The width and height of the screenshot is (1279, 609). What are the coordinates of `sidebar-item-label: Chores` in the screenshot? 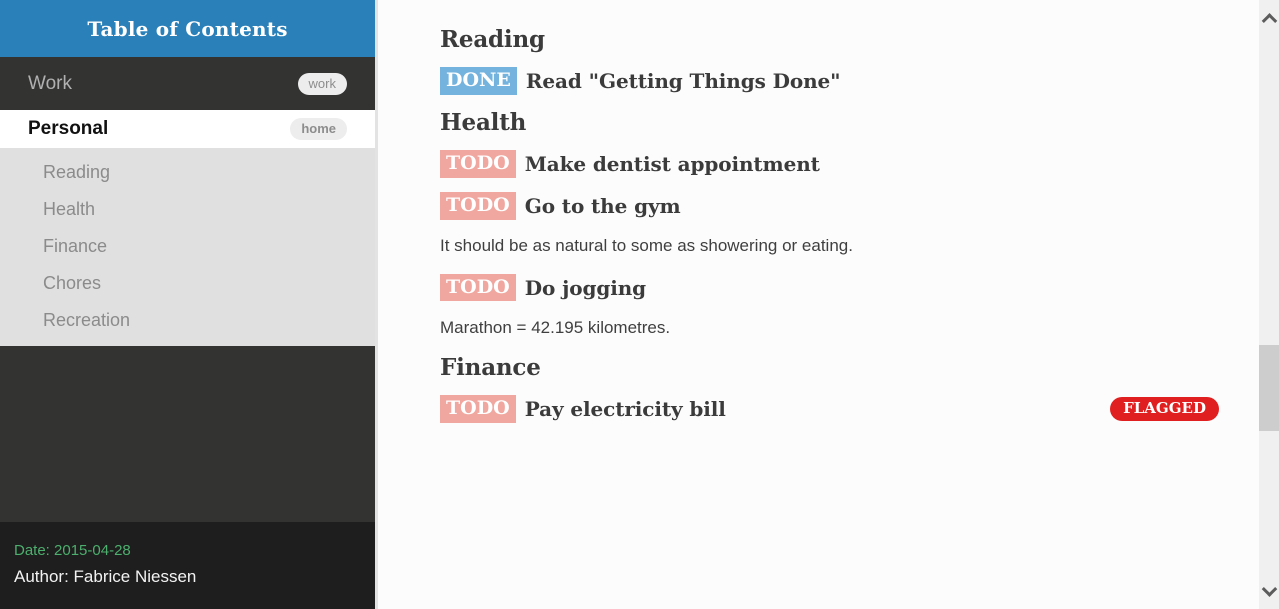 It's located at (72, 283).